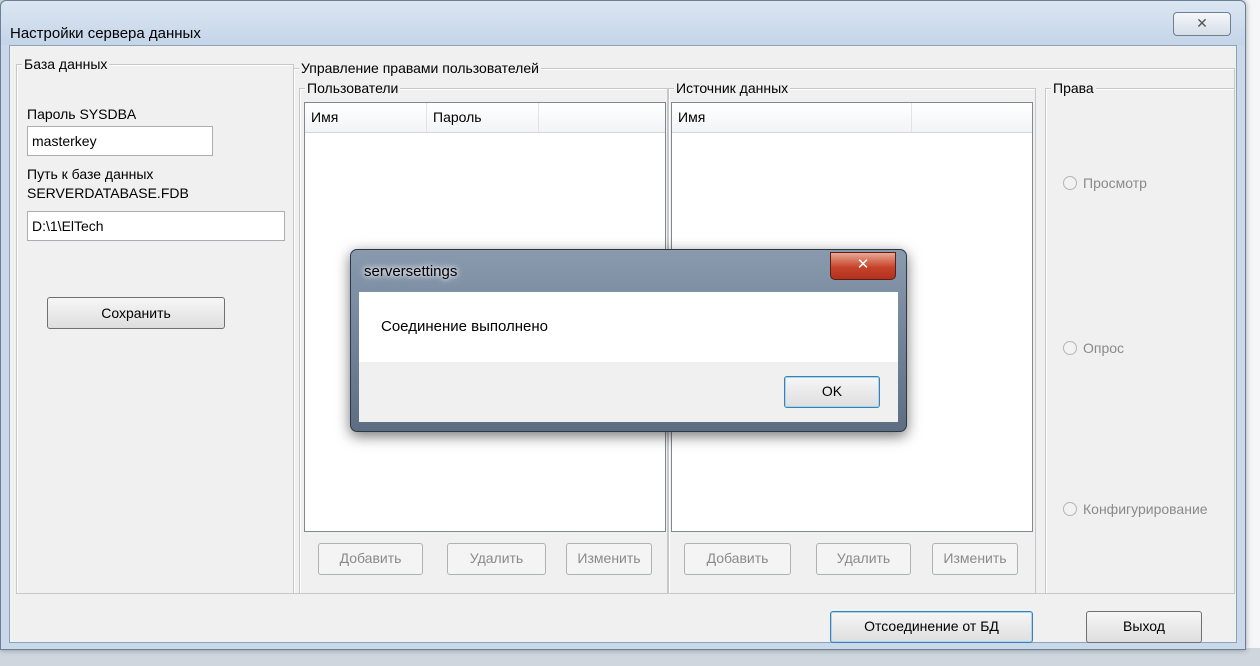 The height and width of the screenshot is (666, 1260). Describe the element at coordinates (156, 226) in the screenshot. I see `db-path-input: D:\1\ElTech` at that location.